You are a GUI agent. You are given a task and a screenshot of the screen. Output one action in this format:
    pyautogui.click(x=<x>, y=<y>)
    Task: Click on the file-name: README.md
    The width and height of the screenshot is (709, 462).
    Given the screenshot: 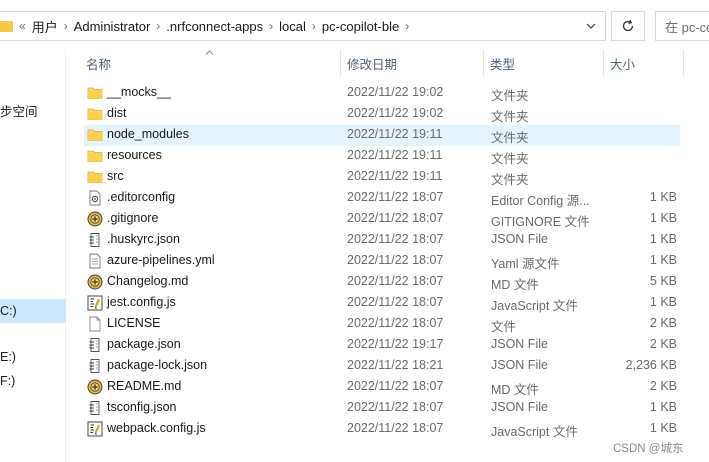 What is the action you would take?
    pyautogui.click(x=144, y=386)
    